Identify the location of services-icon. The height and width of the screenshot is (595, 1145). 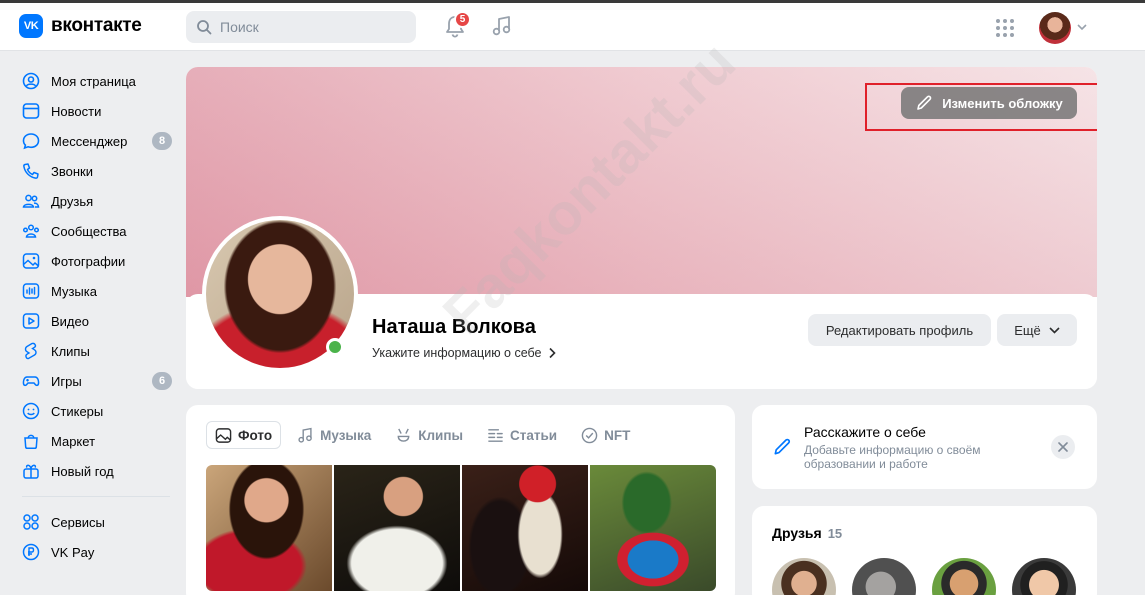
(31, 522).